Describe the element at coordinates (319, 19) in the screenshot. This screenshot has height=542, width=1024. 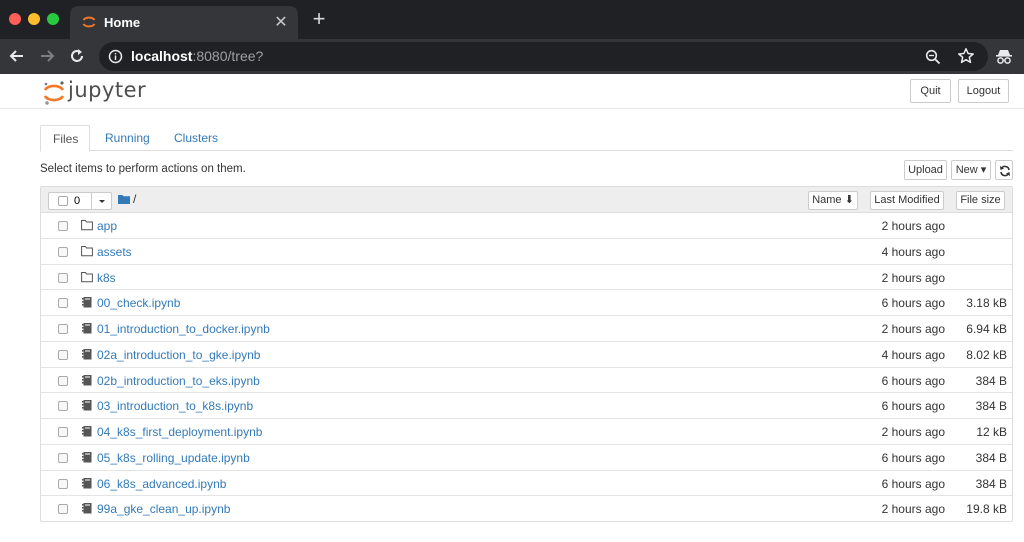
I see `new-tab-icon: +` at that location.